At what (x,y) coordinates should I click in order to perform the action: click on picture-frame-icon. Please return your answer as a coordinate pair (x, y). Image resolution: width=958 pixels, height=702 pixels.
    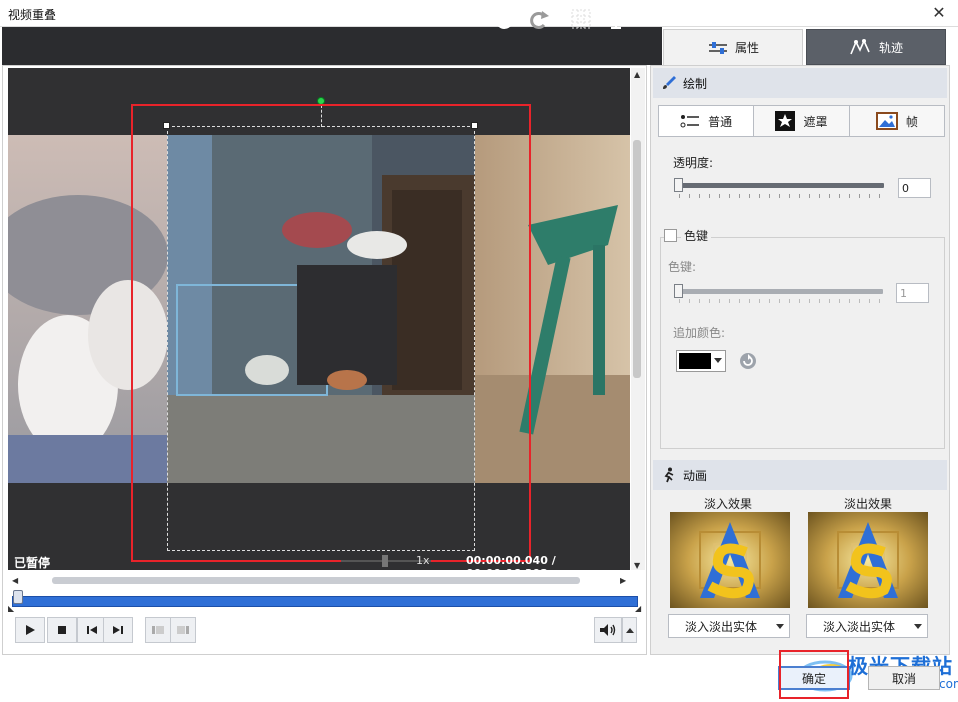
    Looking at the image, I should click on (886, 121).